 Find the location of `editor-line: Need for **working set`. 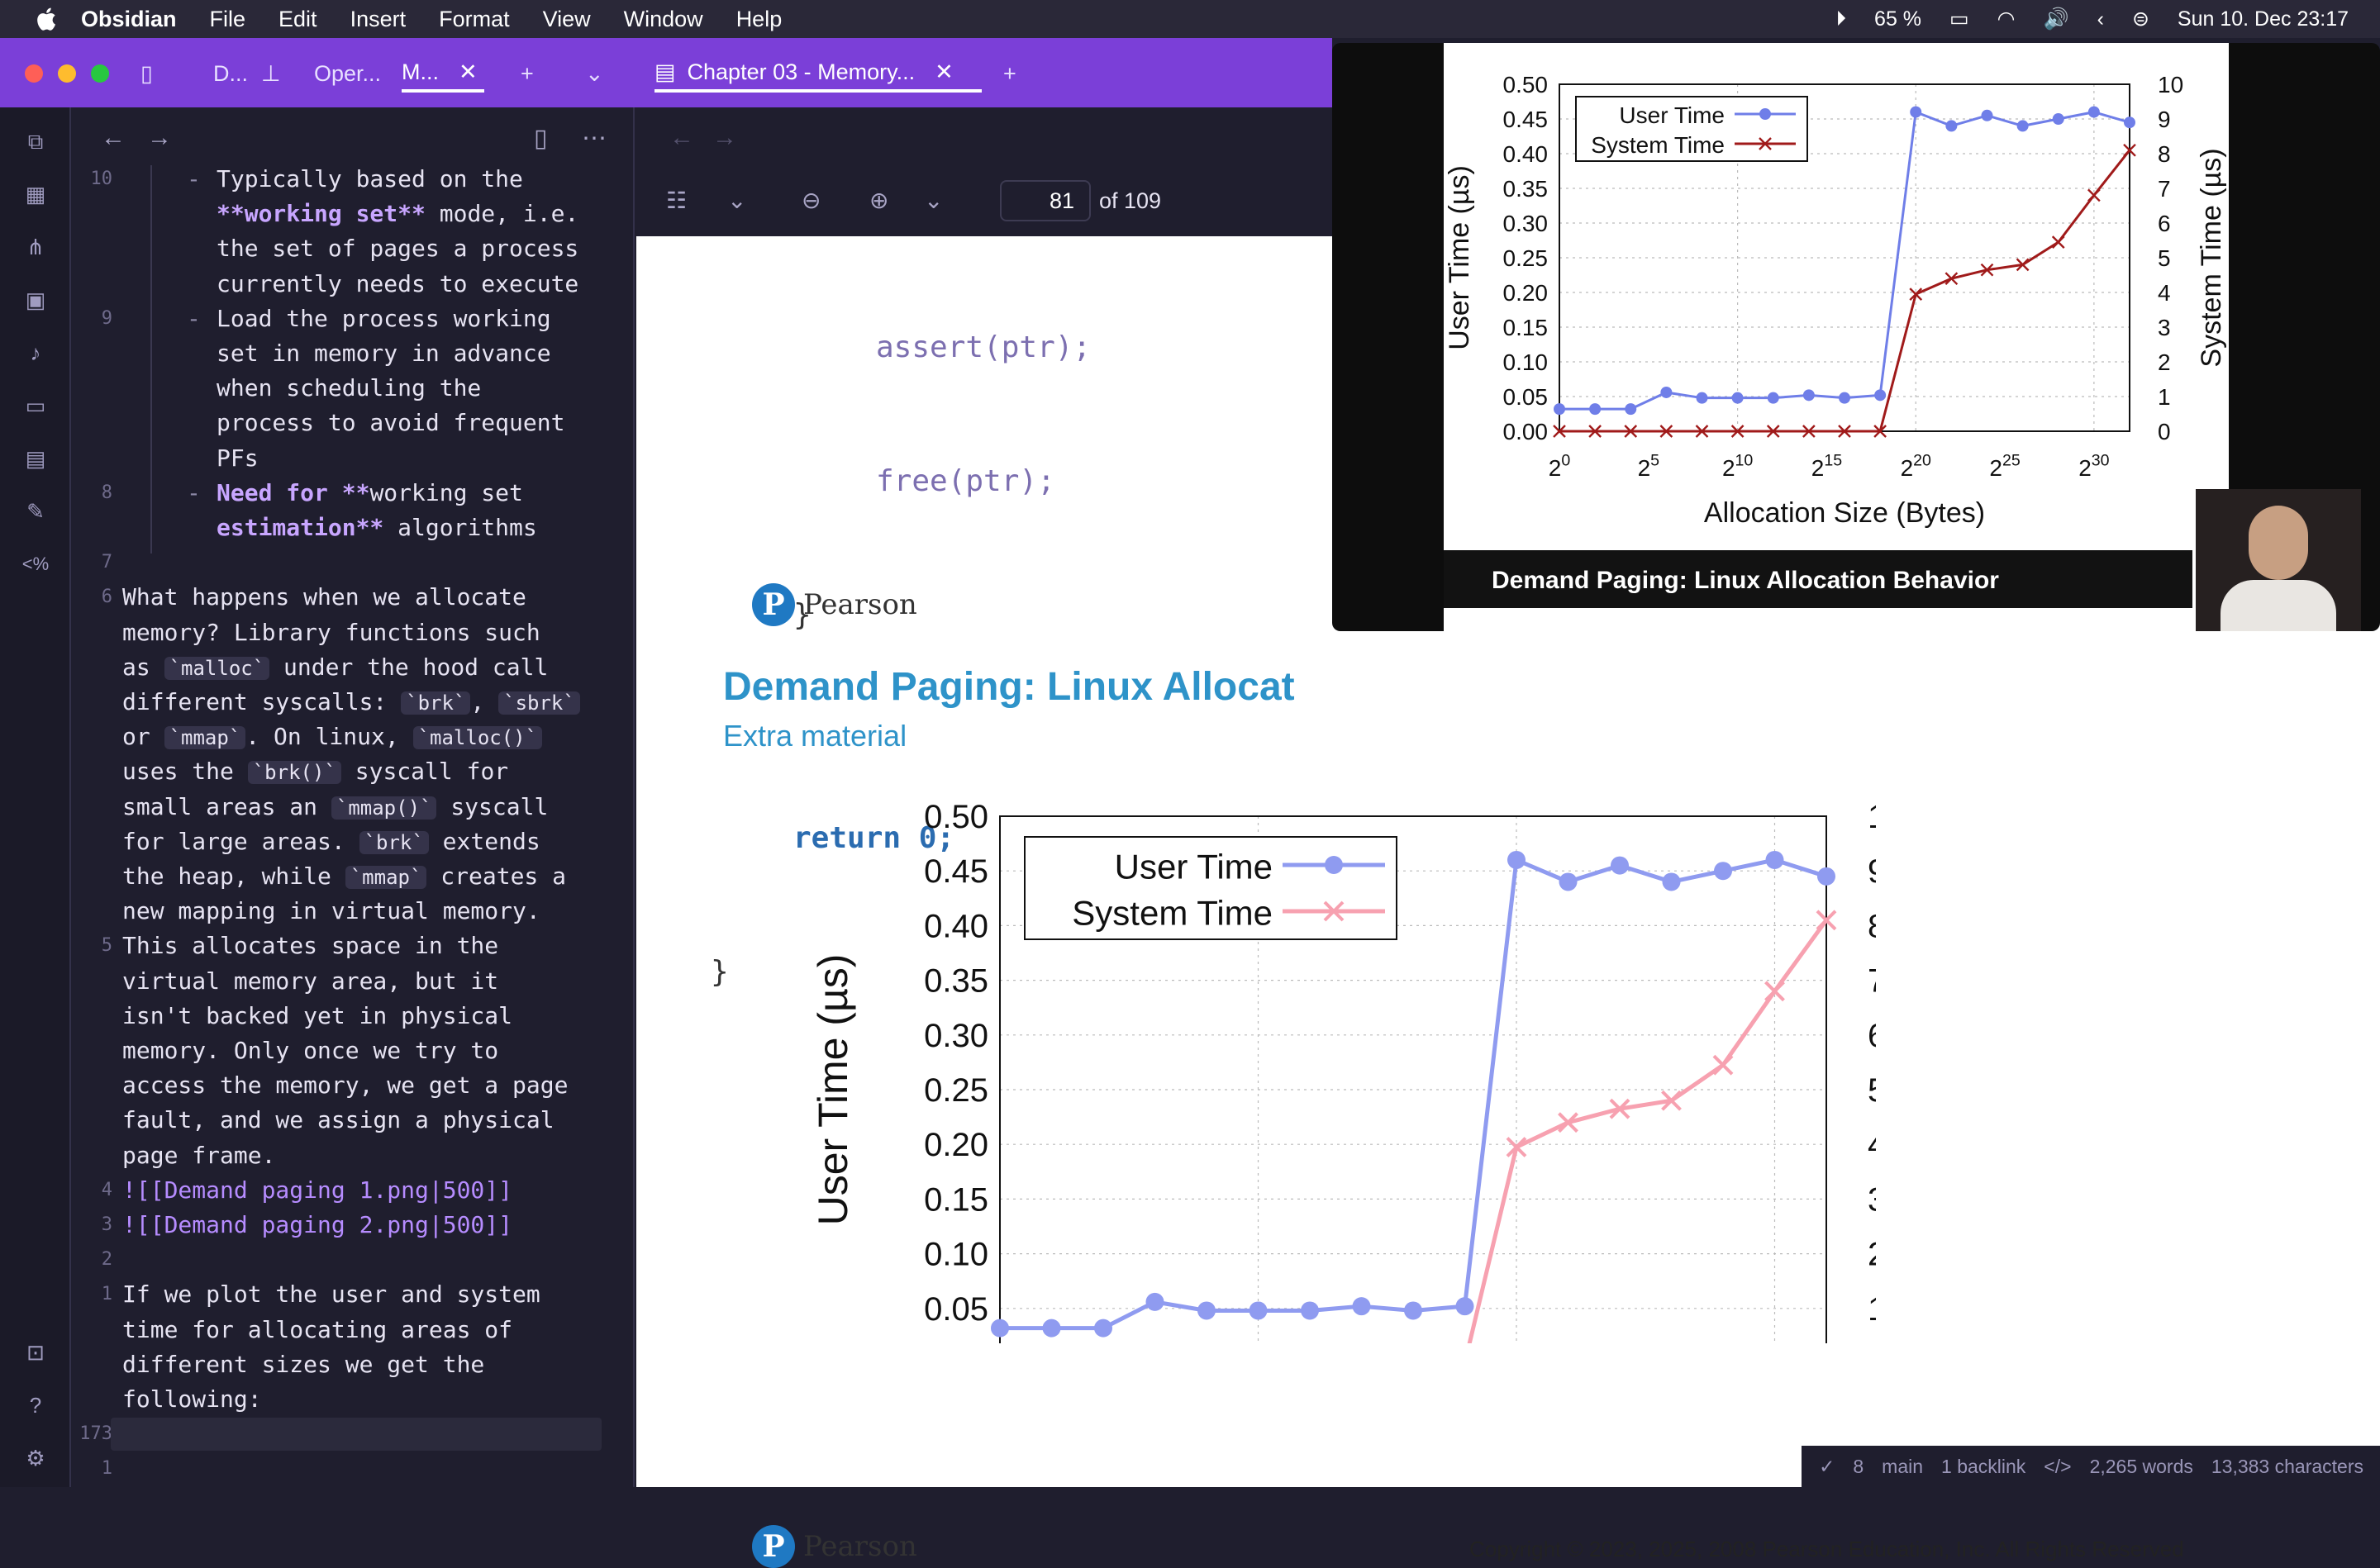

editor-line: Need for **working set is located at coordinates (370, 494).